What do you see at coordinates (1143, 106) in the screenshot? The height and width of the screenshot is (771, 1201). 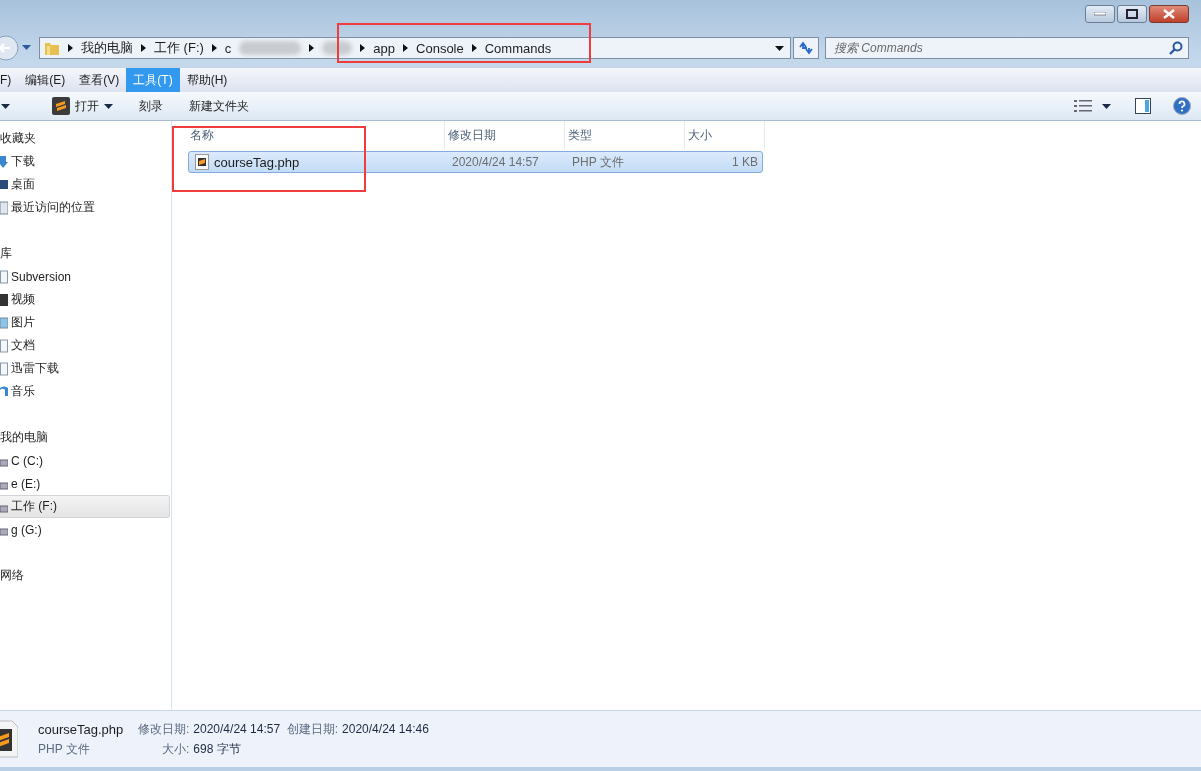 I see `preview-pane-icon` at bounding box center [1143, 106].